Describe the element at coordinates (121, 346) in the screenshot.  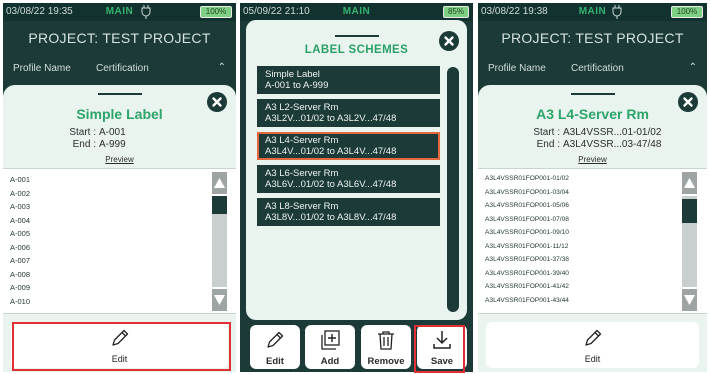
I see `highlight-edit-frame` at that location.